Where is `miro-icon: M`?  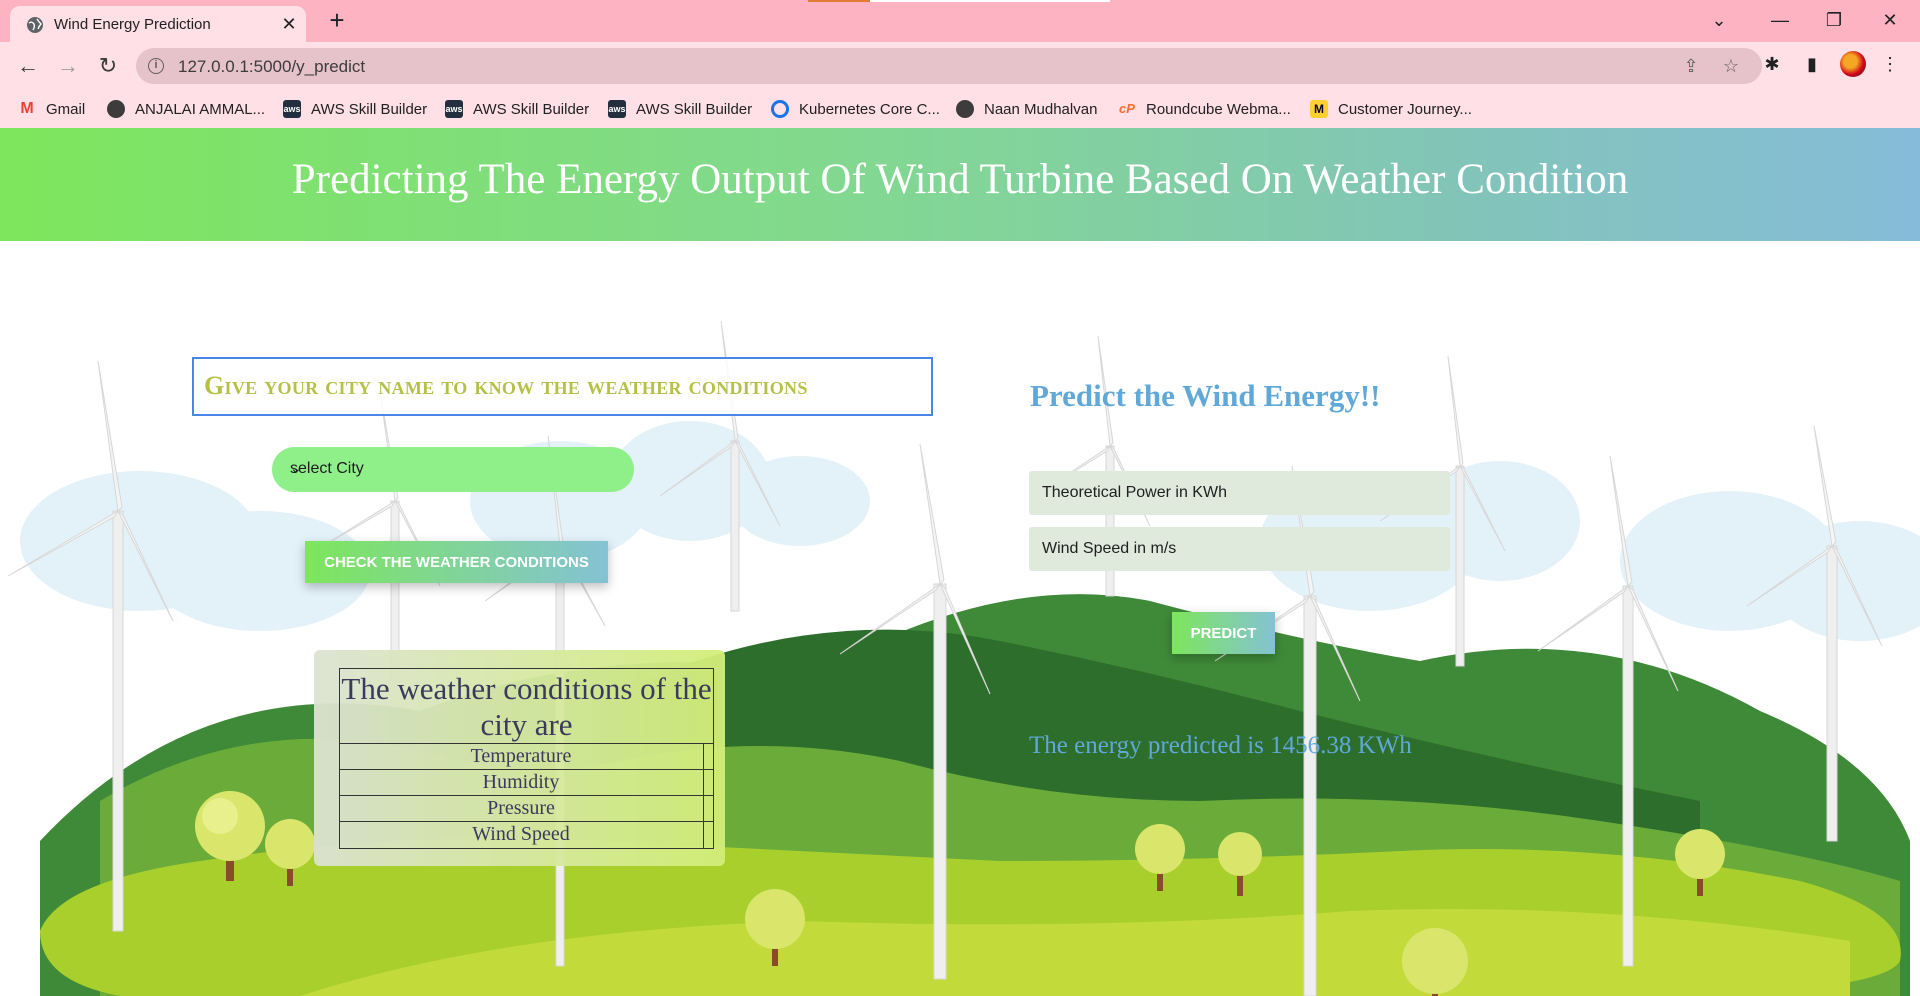
miro-icon: M is located at coordinates (1319, 109).